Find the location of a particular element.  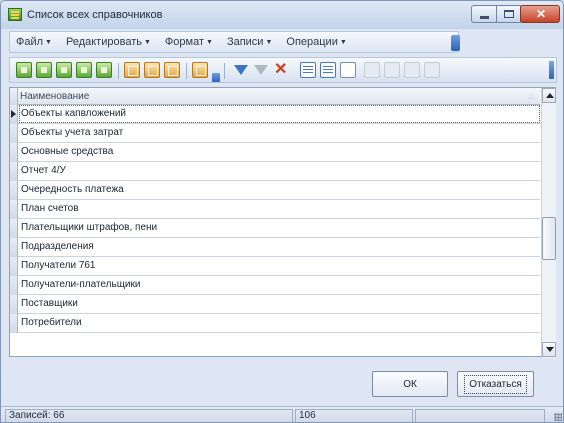

toolbar: ✕ is located at coordinates (283, 70).